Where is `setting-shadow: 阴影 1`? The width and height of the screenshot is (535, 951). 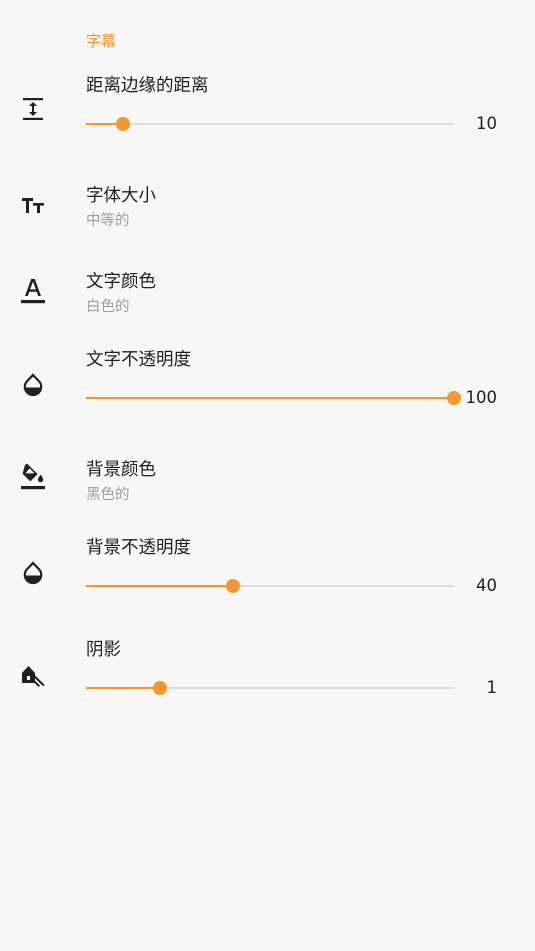 setting-shadow: 阴影 1 is located at coordinates (267, 677).